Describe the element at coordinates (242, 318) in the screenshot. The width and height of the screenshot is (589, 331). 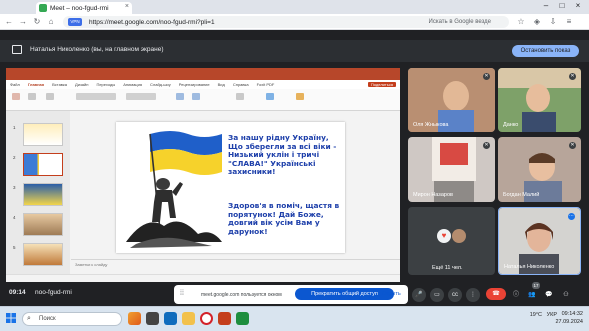
I see `meet-taskbar-icon` at that location.